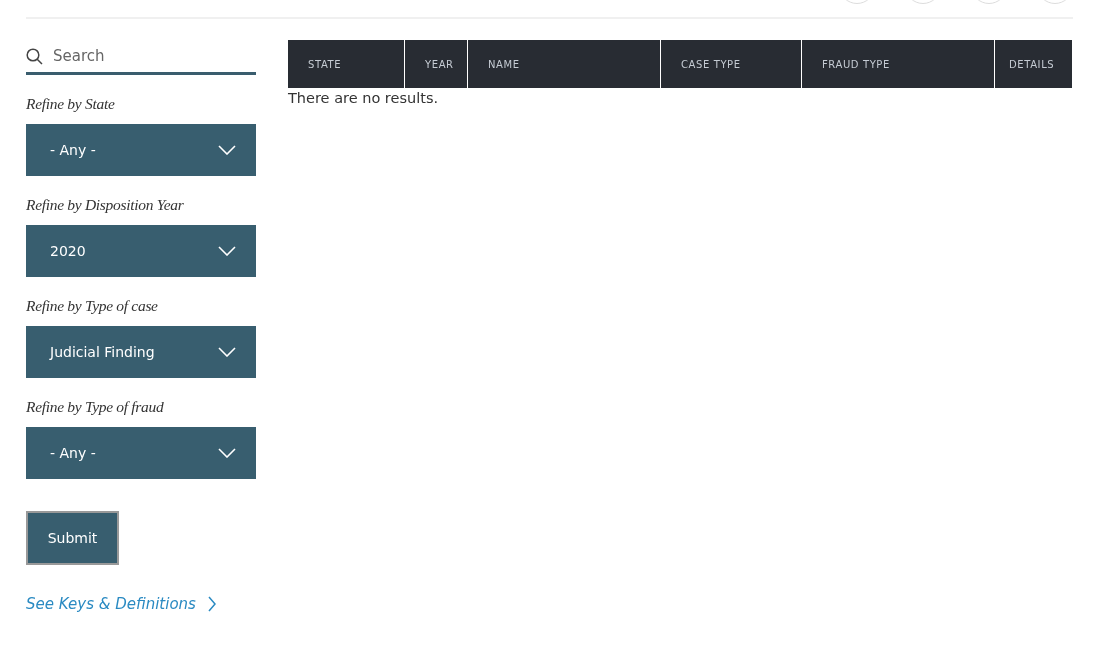 The width and height of the screenshot is (1115, 645). Describe the element at coordinates (141, 352) in the screenshot. I see `filter-dropdown: Judicial Finding` at that location.